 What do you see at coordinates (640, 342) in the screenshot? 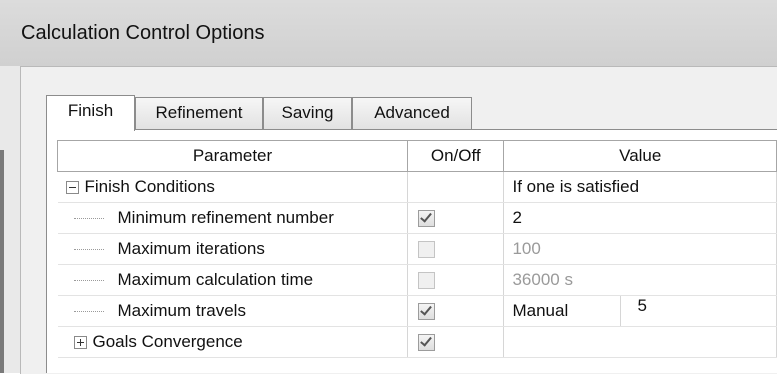
I see `cell-value` at bounding box center [640, 342].